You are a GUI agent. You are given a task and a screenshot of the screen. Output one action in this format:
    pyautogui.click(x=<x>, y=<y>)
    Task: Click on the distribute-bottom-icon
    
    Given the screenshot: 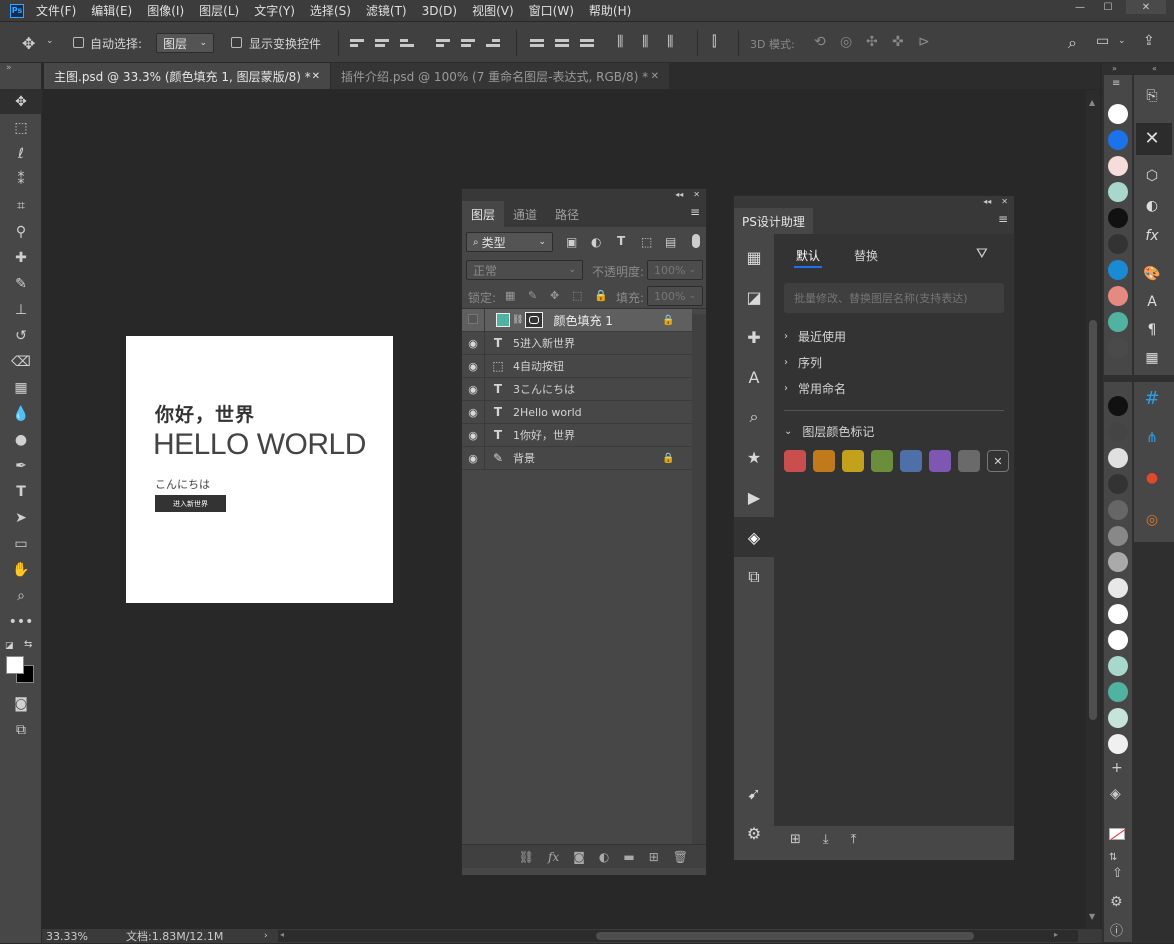 What is the action you would take?
    pyautogui.click(x=588, y=43)
    